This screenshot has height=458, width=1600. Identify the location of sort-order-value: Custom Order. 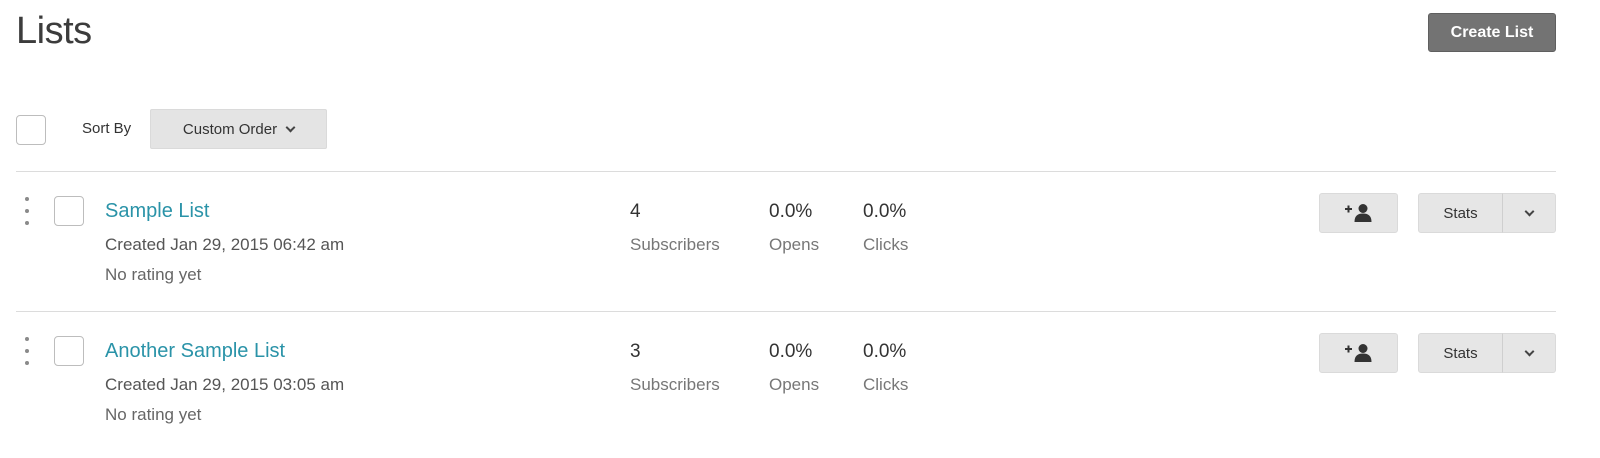
(230, 129).